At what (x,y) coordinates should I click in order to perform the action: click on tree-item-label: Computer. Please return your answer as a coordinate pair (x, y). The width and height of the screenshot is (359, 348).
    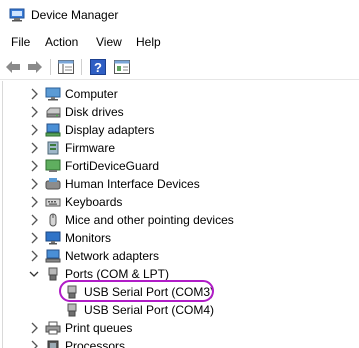
    Looking at the image, I should click on (91, 94).